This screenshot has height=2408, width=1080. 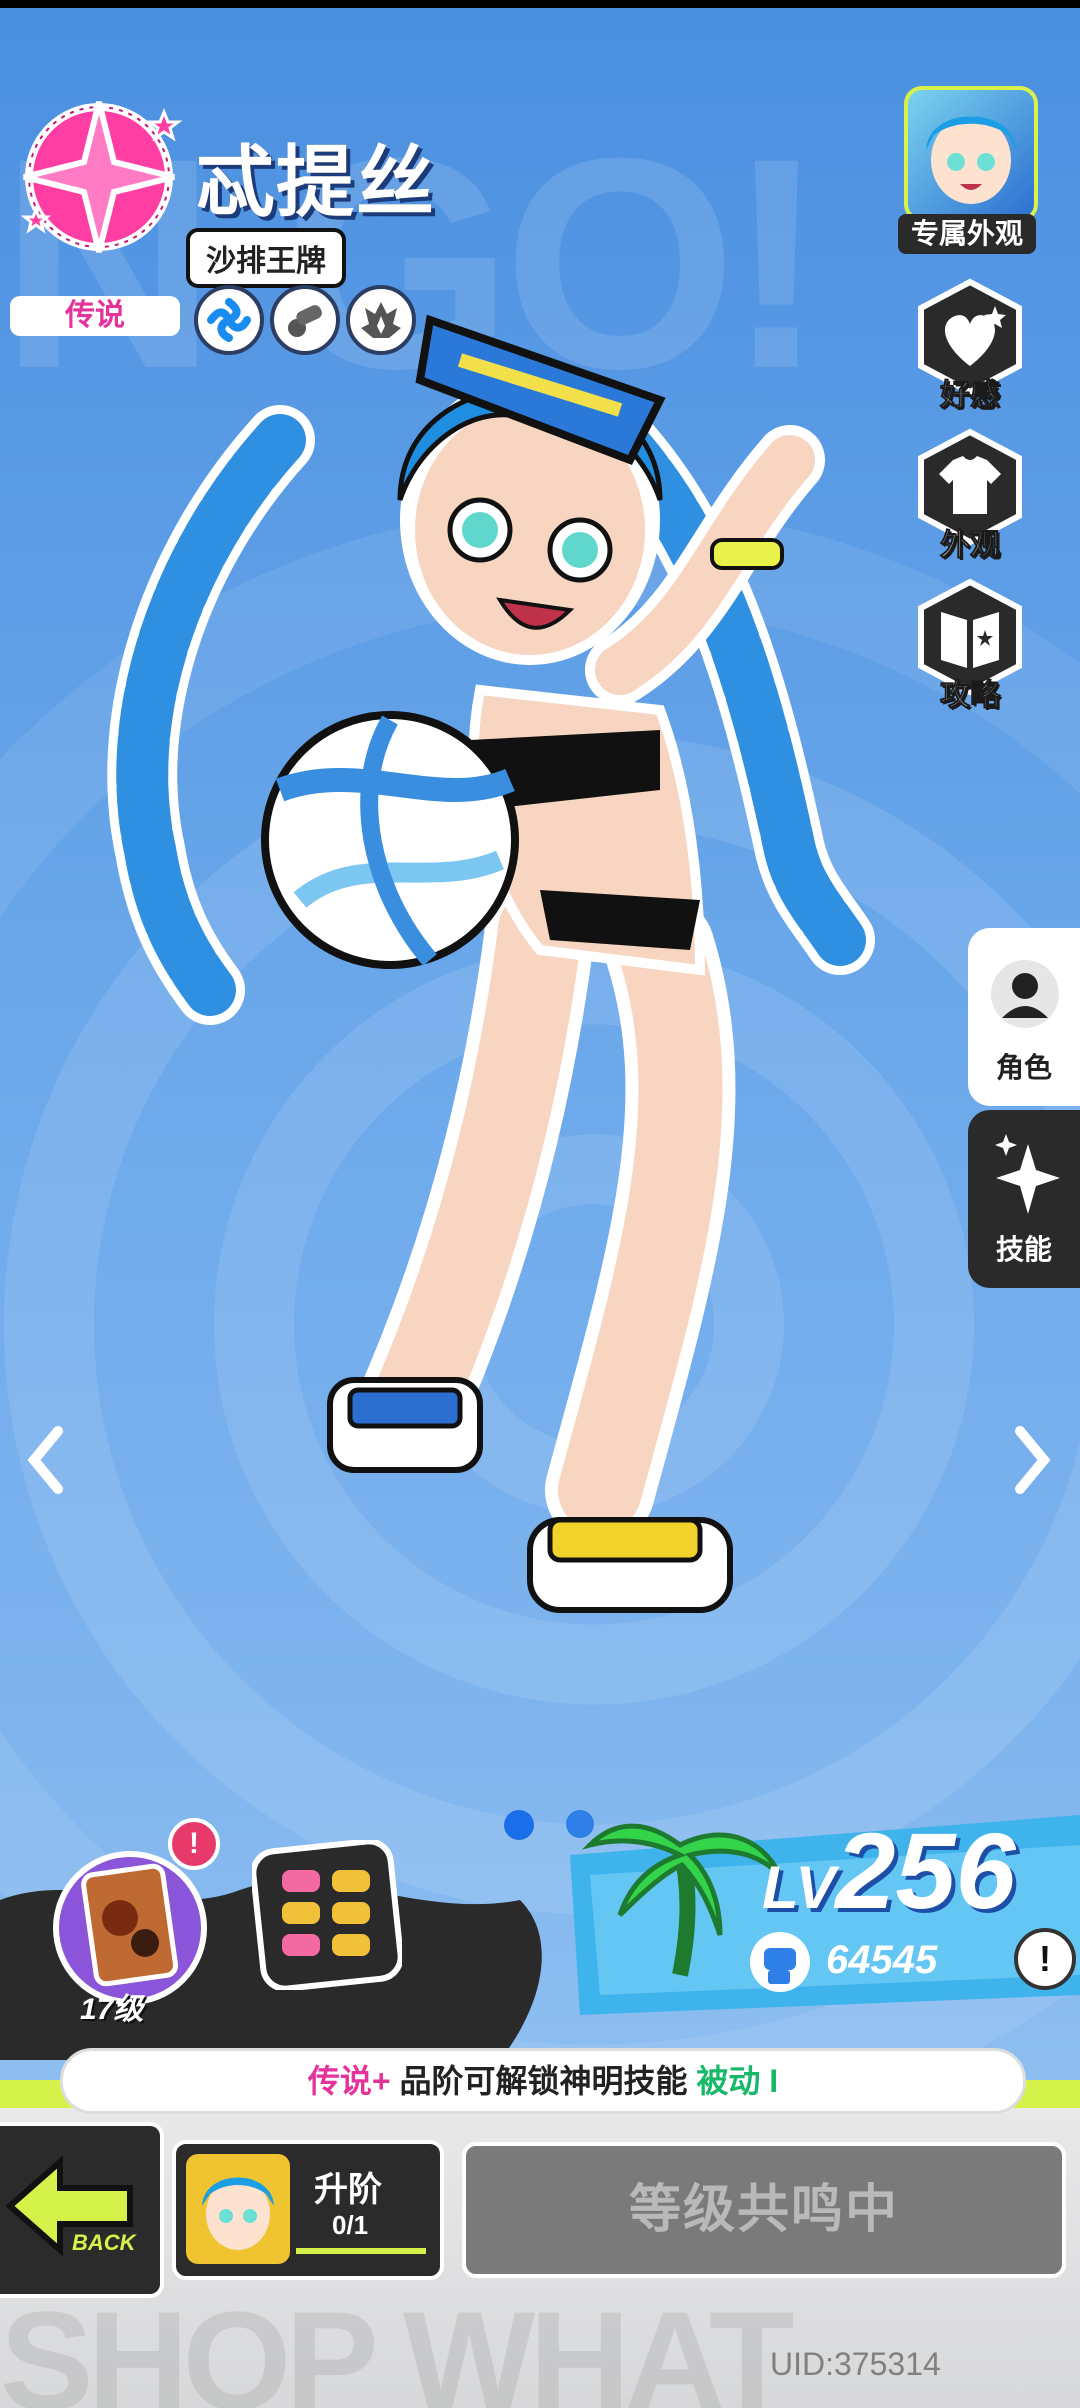 I want to click on ascend-portrait, so click(x=238, y=2209).